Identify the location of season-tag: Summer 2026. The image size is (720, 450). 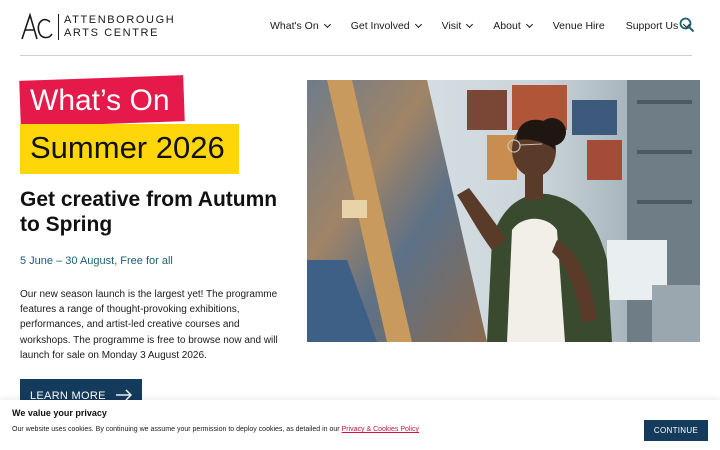
(127, 147).